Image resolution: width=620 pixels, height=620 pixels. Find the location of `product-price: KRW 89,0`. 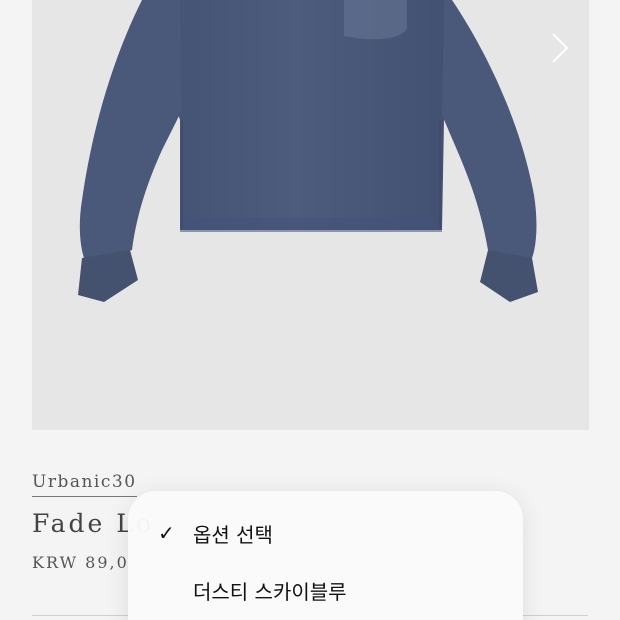

product-price: KRW 89,0 is located at coordinates (80, 562).